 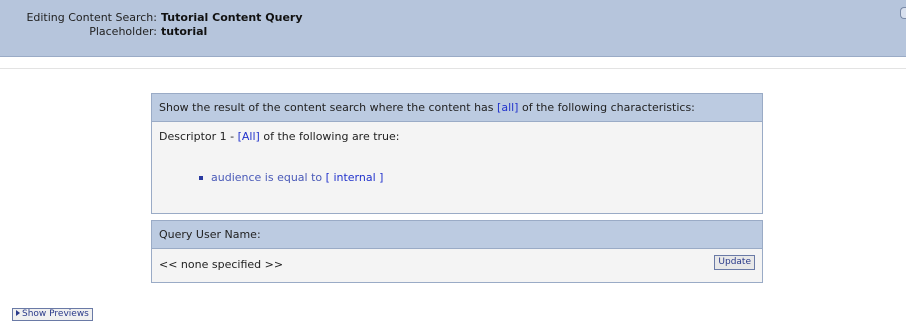 What do you see at coordinates (91, 17) in the screenshot?
I see `content-search-label: Editing Content Search:` at bounding box center [91, 17].